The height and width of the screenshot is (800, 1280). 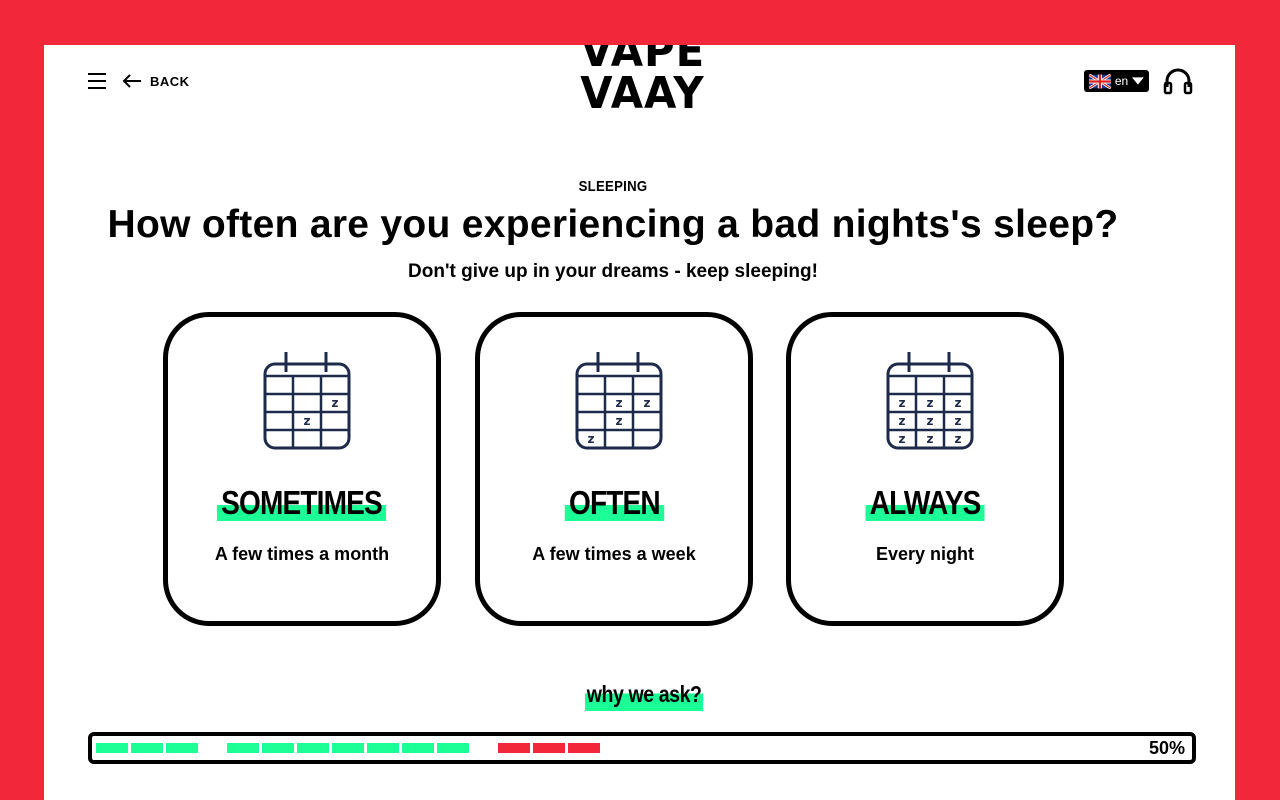 What do you see at coordinates (644, 696) in the screenshot?
I see `why-we-ask-link: why we ask?` at bounding box center [644, 696].